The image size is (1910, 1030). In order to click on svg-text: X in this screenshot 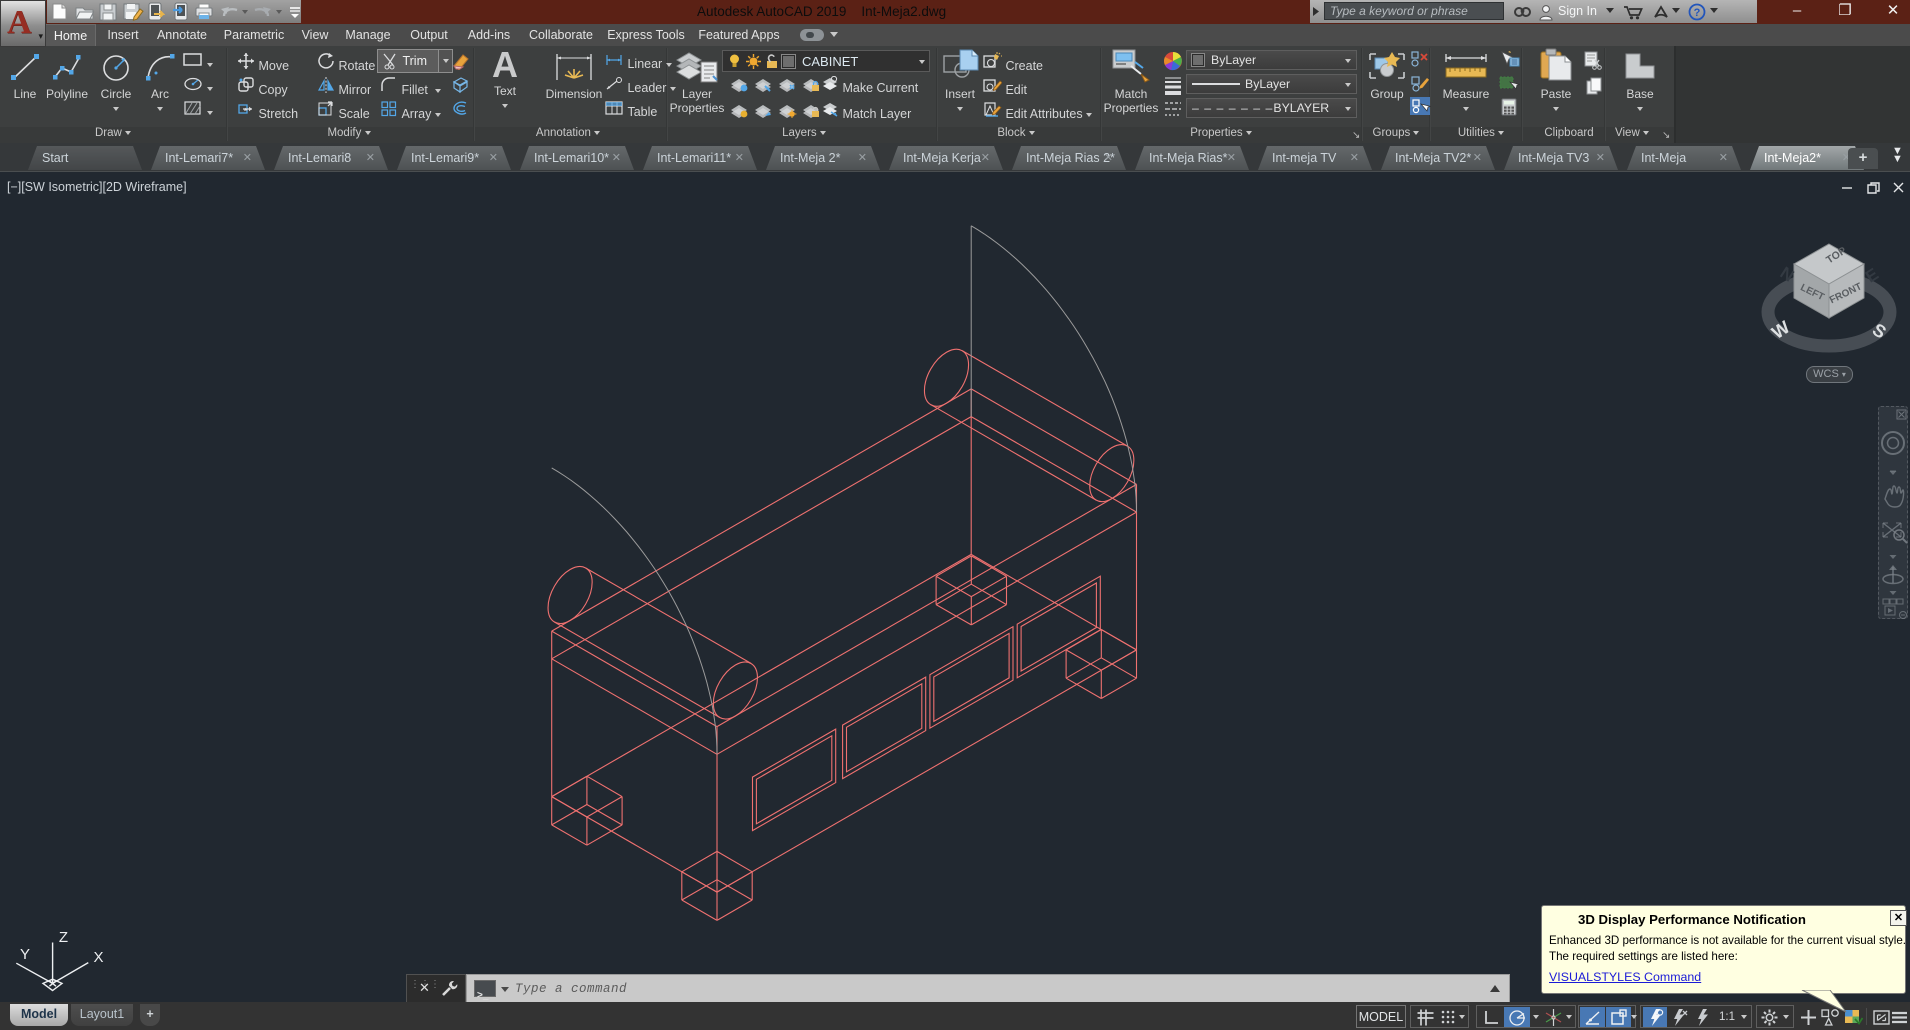, I will do `click(98, 957)`.